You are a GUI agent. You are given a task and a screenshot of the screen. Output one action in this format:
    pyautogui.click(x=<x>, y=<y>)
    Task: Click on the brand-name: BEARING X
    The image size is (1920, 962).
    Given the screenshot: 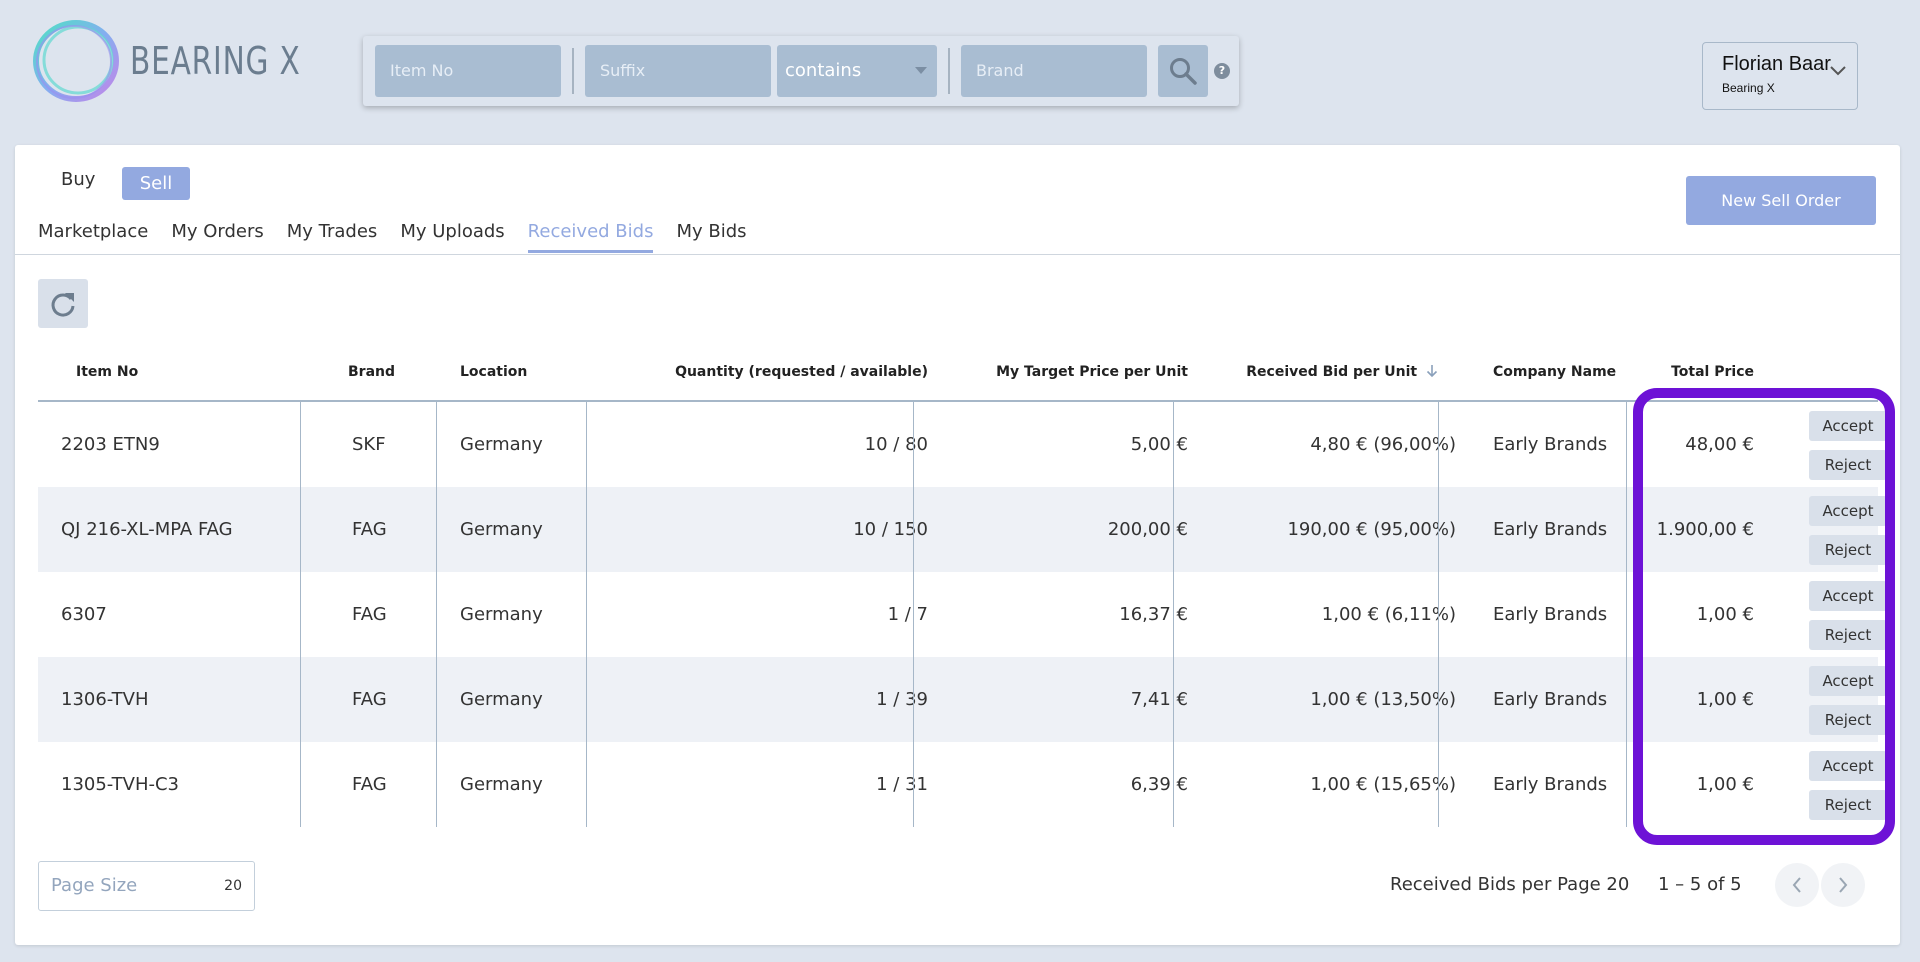 What is the action you would take?
    pyautogui.click(x=215, y=61)
    